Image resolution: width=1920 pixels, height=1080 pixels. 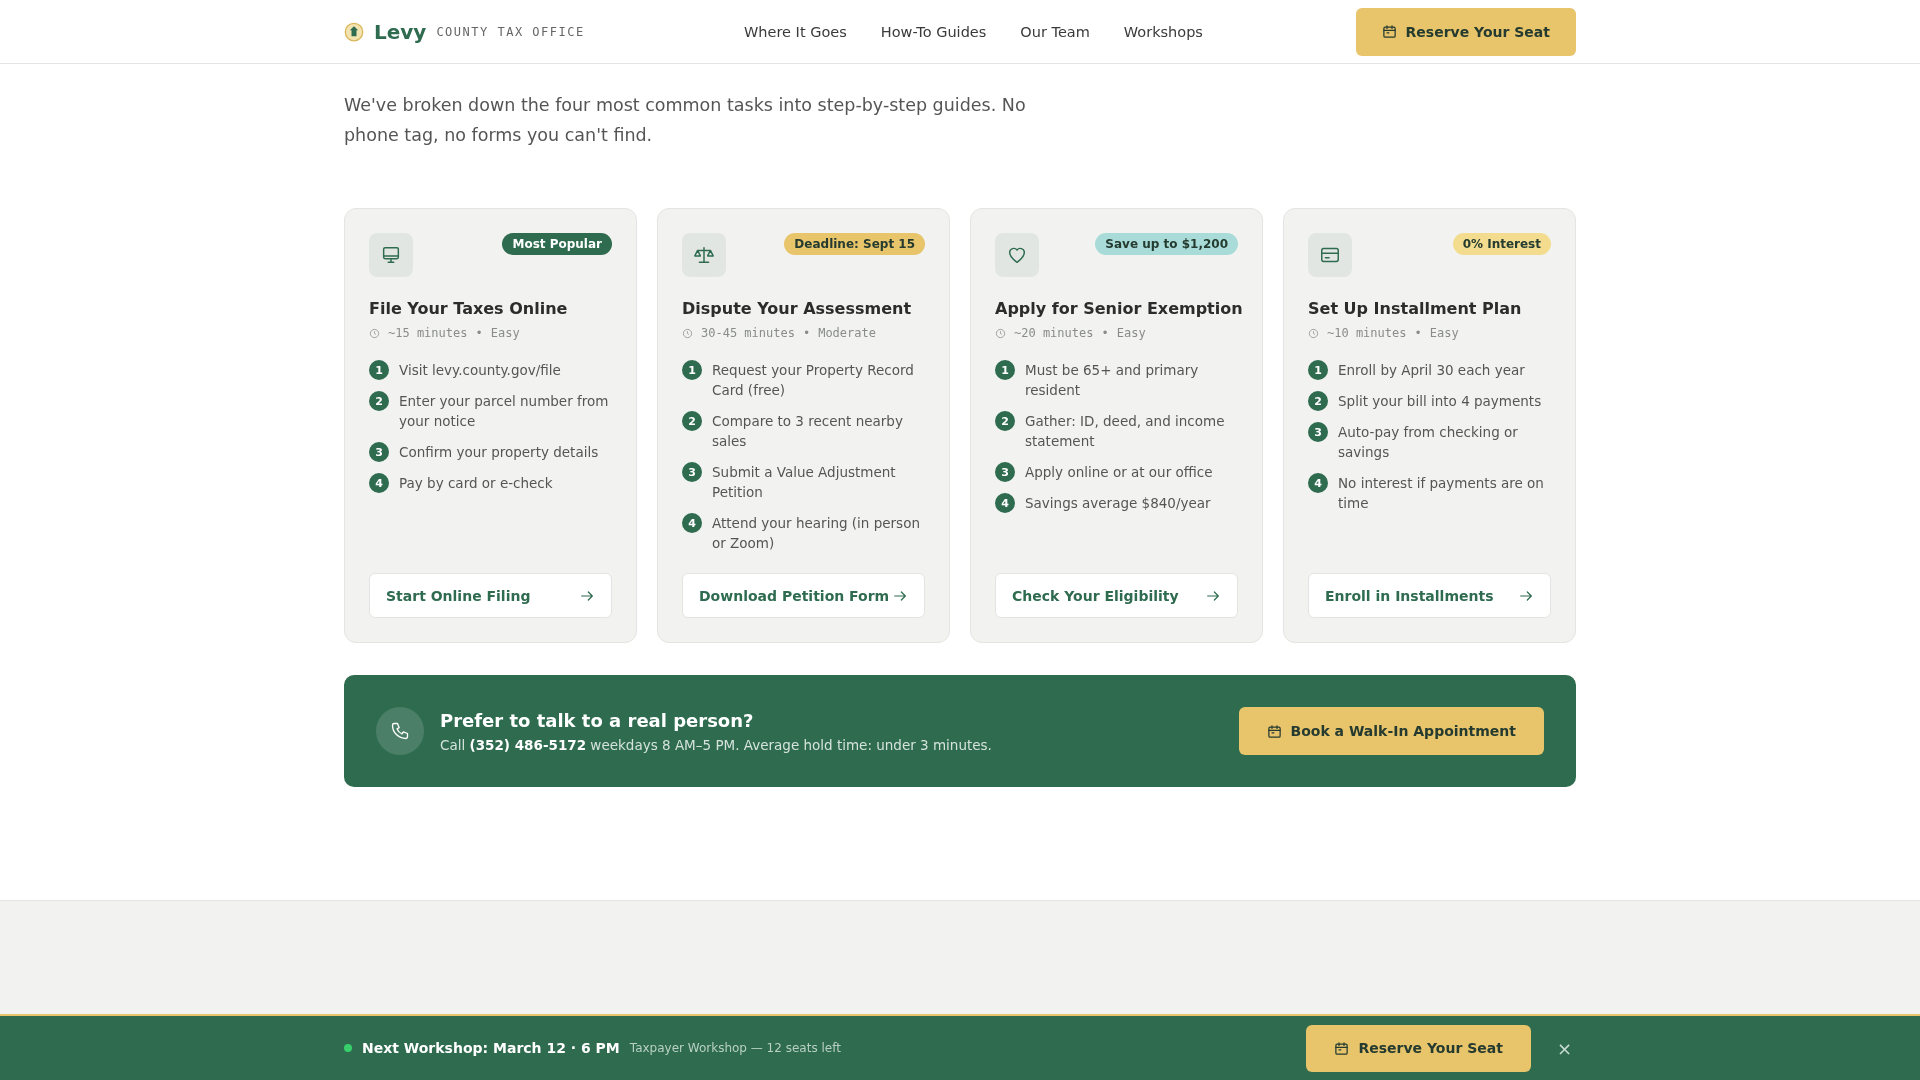 I want to click on step-text: Visit levy.county.gov/file, so click(x=480, y=370).